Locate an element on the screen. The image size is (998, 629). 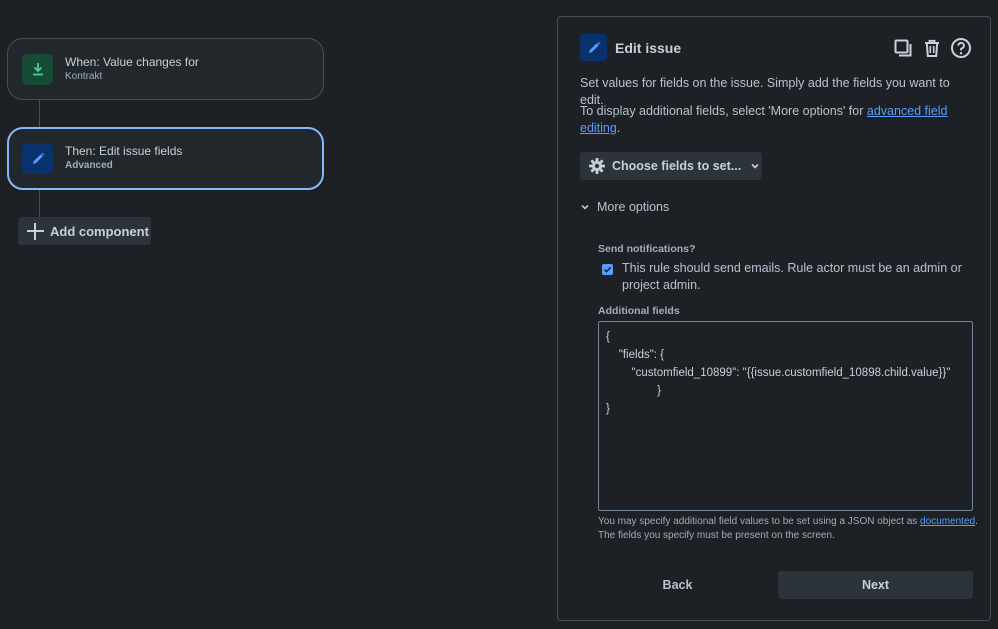
action-node: Then: Edit issue fields Advanced is located at coordinates (165, 158).